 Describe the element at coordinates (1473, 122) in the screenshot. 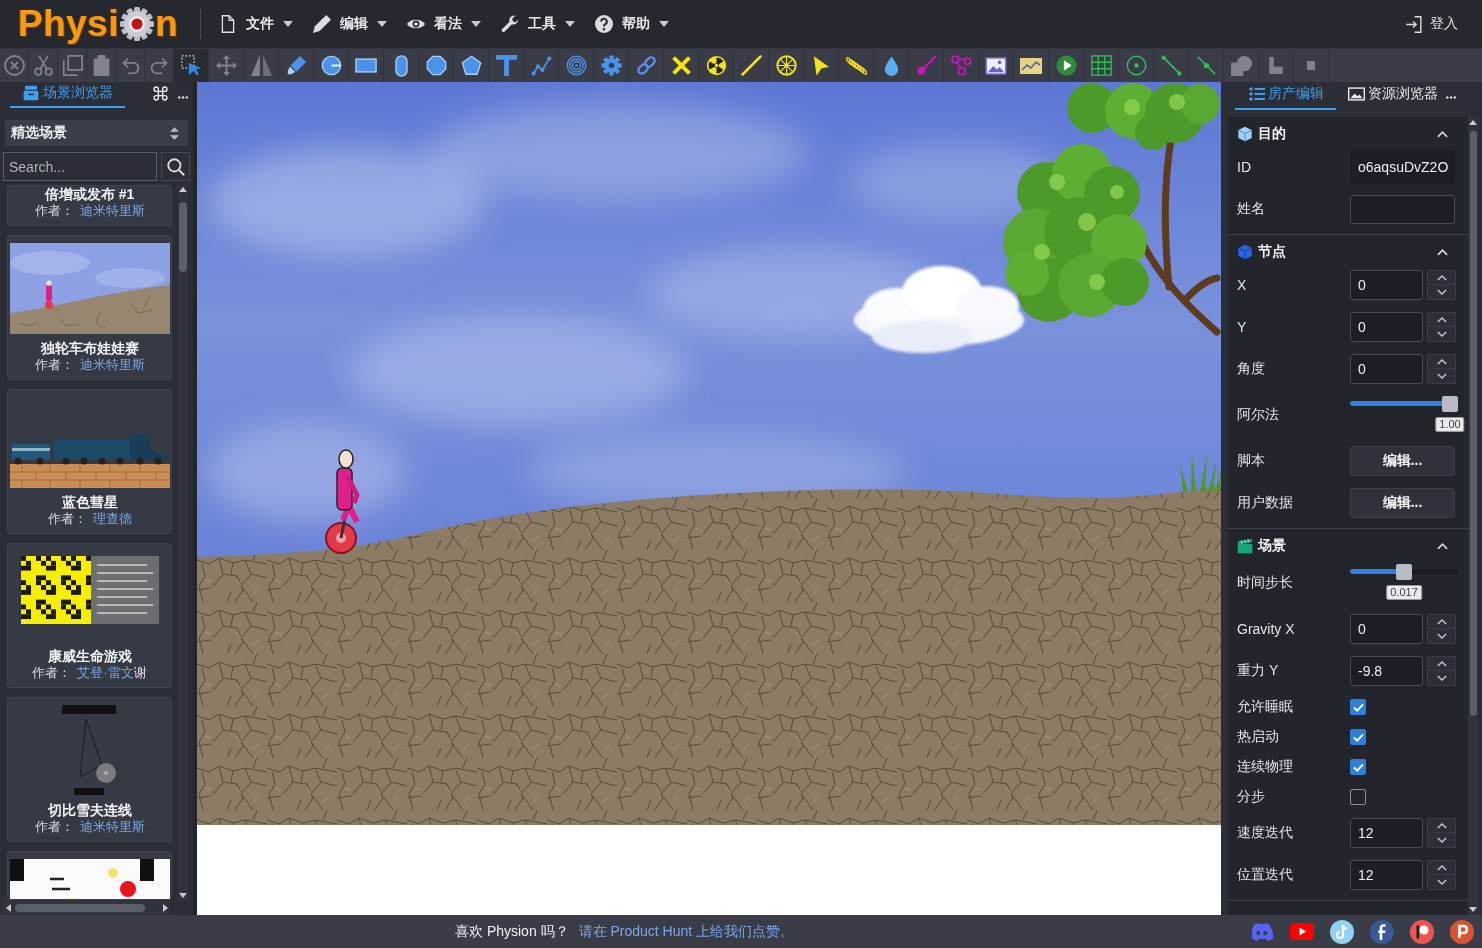

I see `scroll-up-arrow-icon` at that location.